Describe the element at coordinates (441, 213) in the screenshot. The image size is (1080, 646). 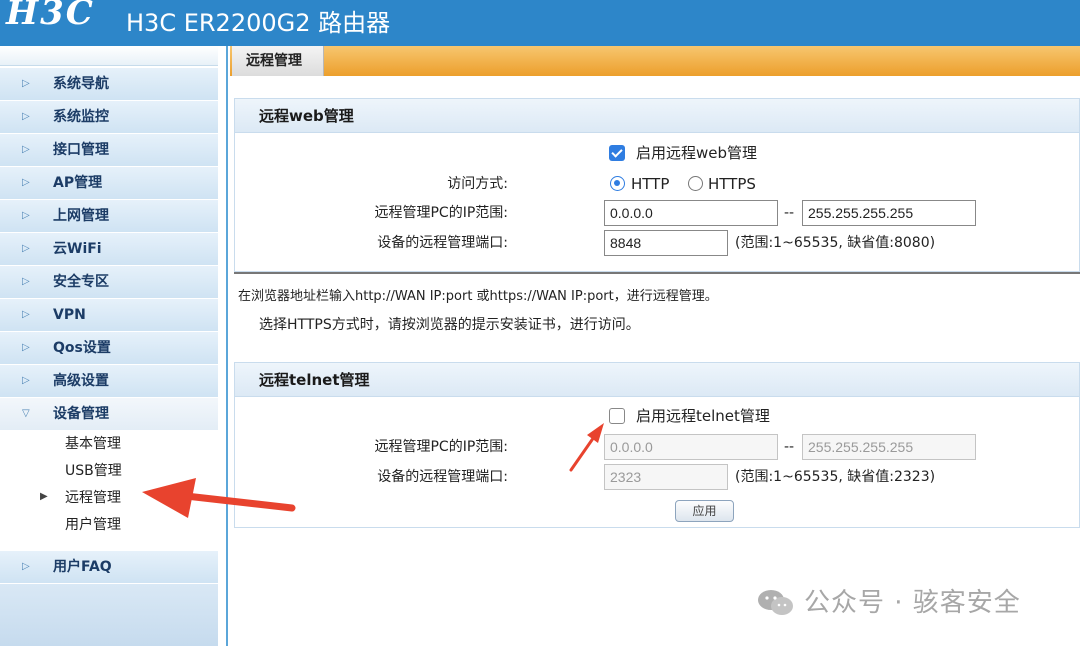
I see `web-ip-range-label: 远程管理PC的IP范围:` at that location.